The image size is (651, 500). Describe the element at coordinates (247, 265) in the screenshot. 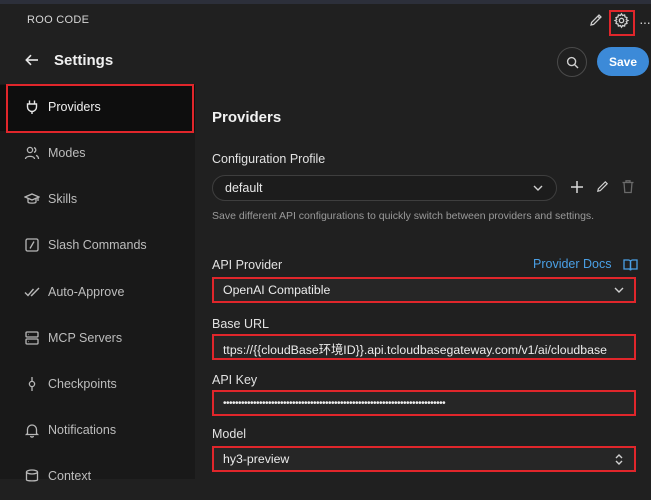

I see `api-provider-label: API Provider` at that location.